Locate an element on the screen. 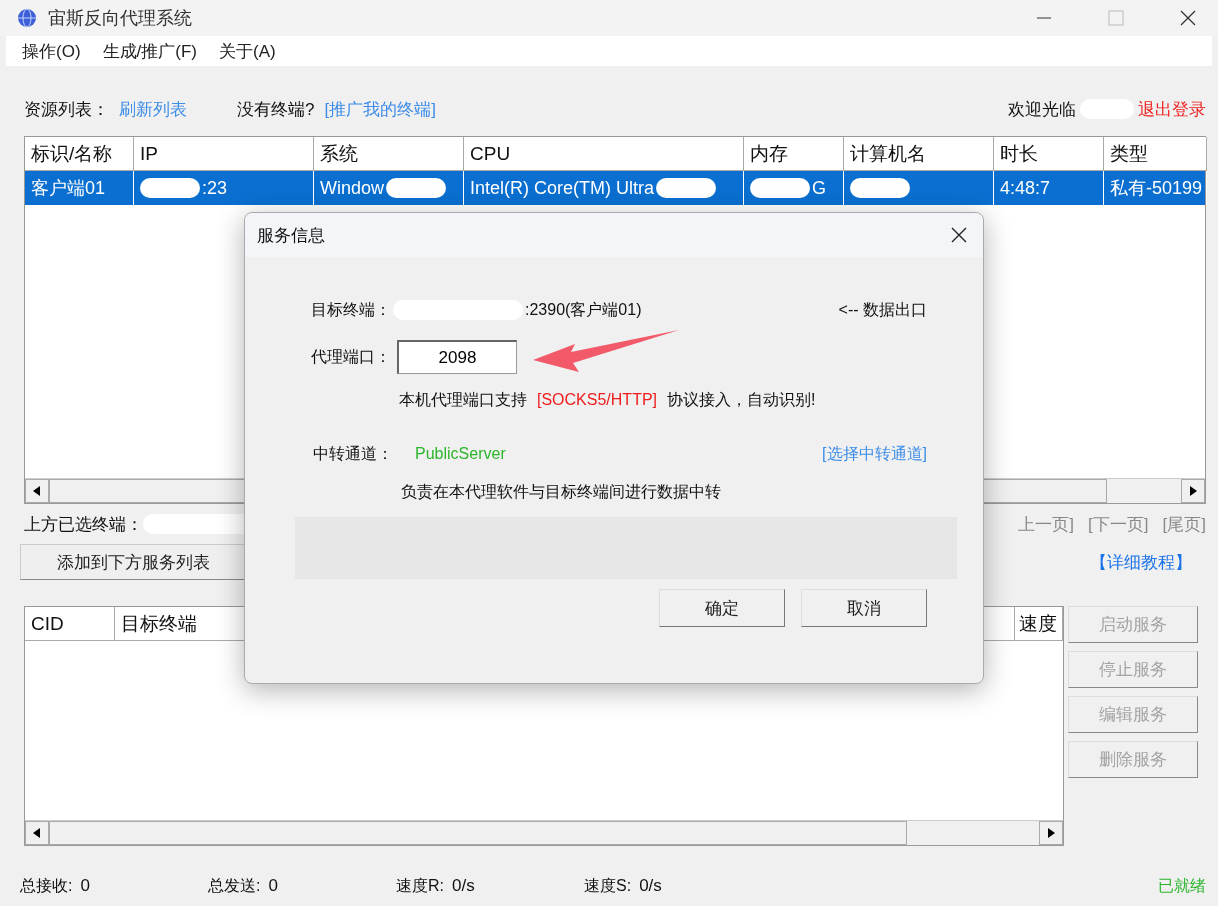 This screenshot has height=906, width=1218. menu-item: 操作(O) is located at coordinates (51, 51).